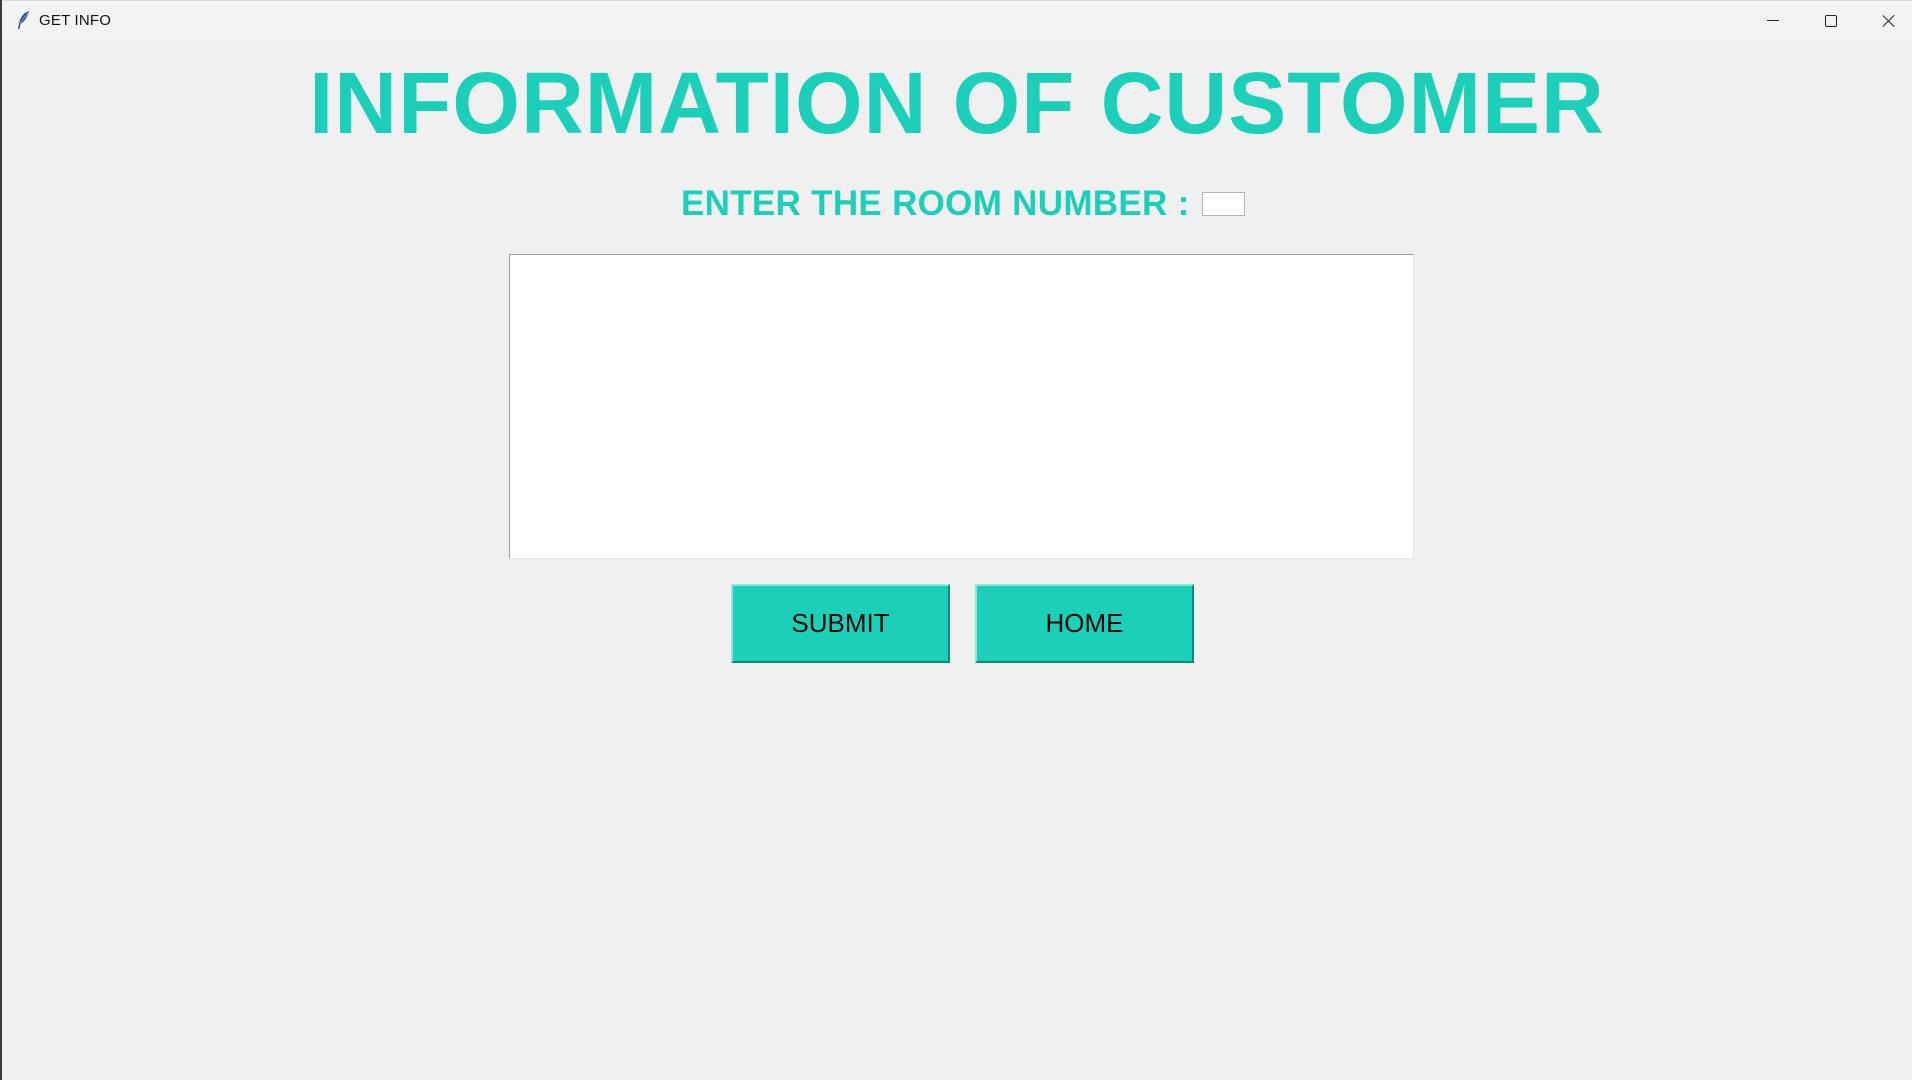 Image resolution: width=1912 pixels, height=1080 pixels. I want to click on page-title: INFORMATION OF CUSTOMER, so click(957, 103).